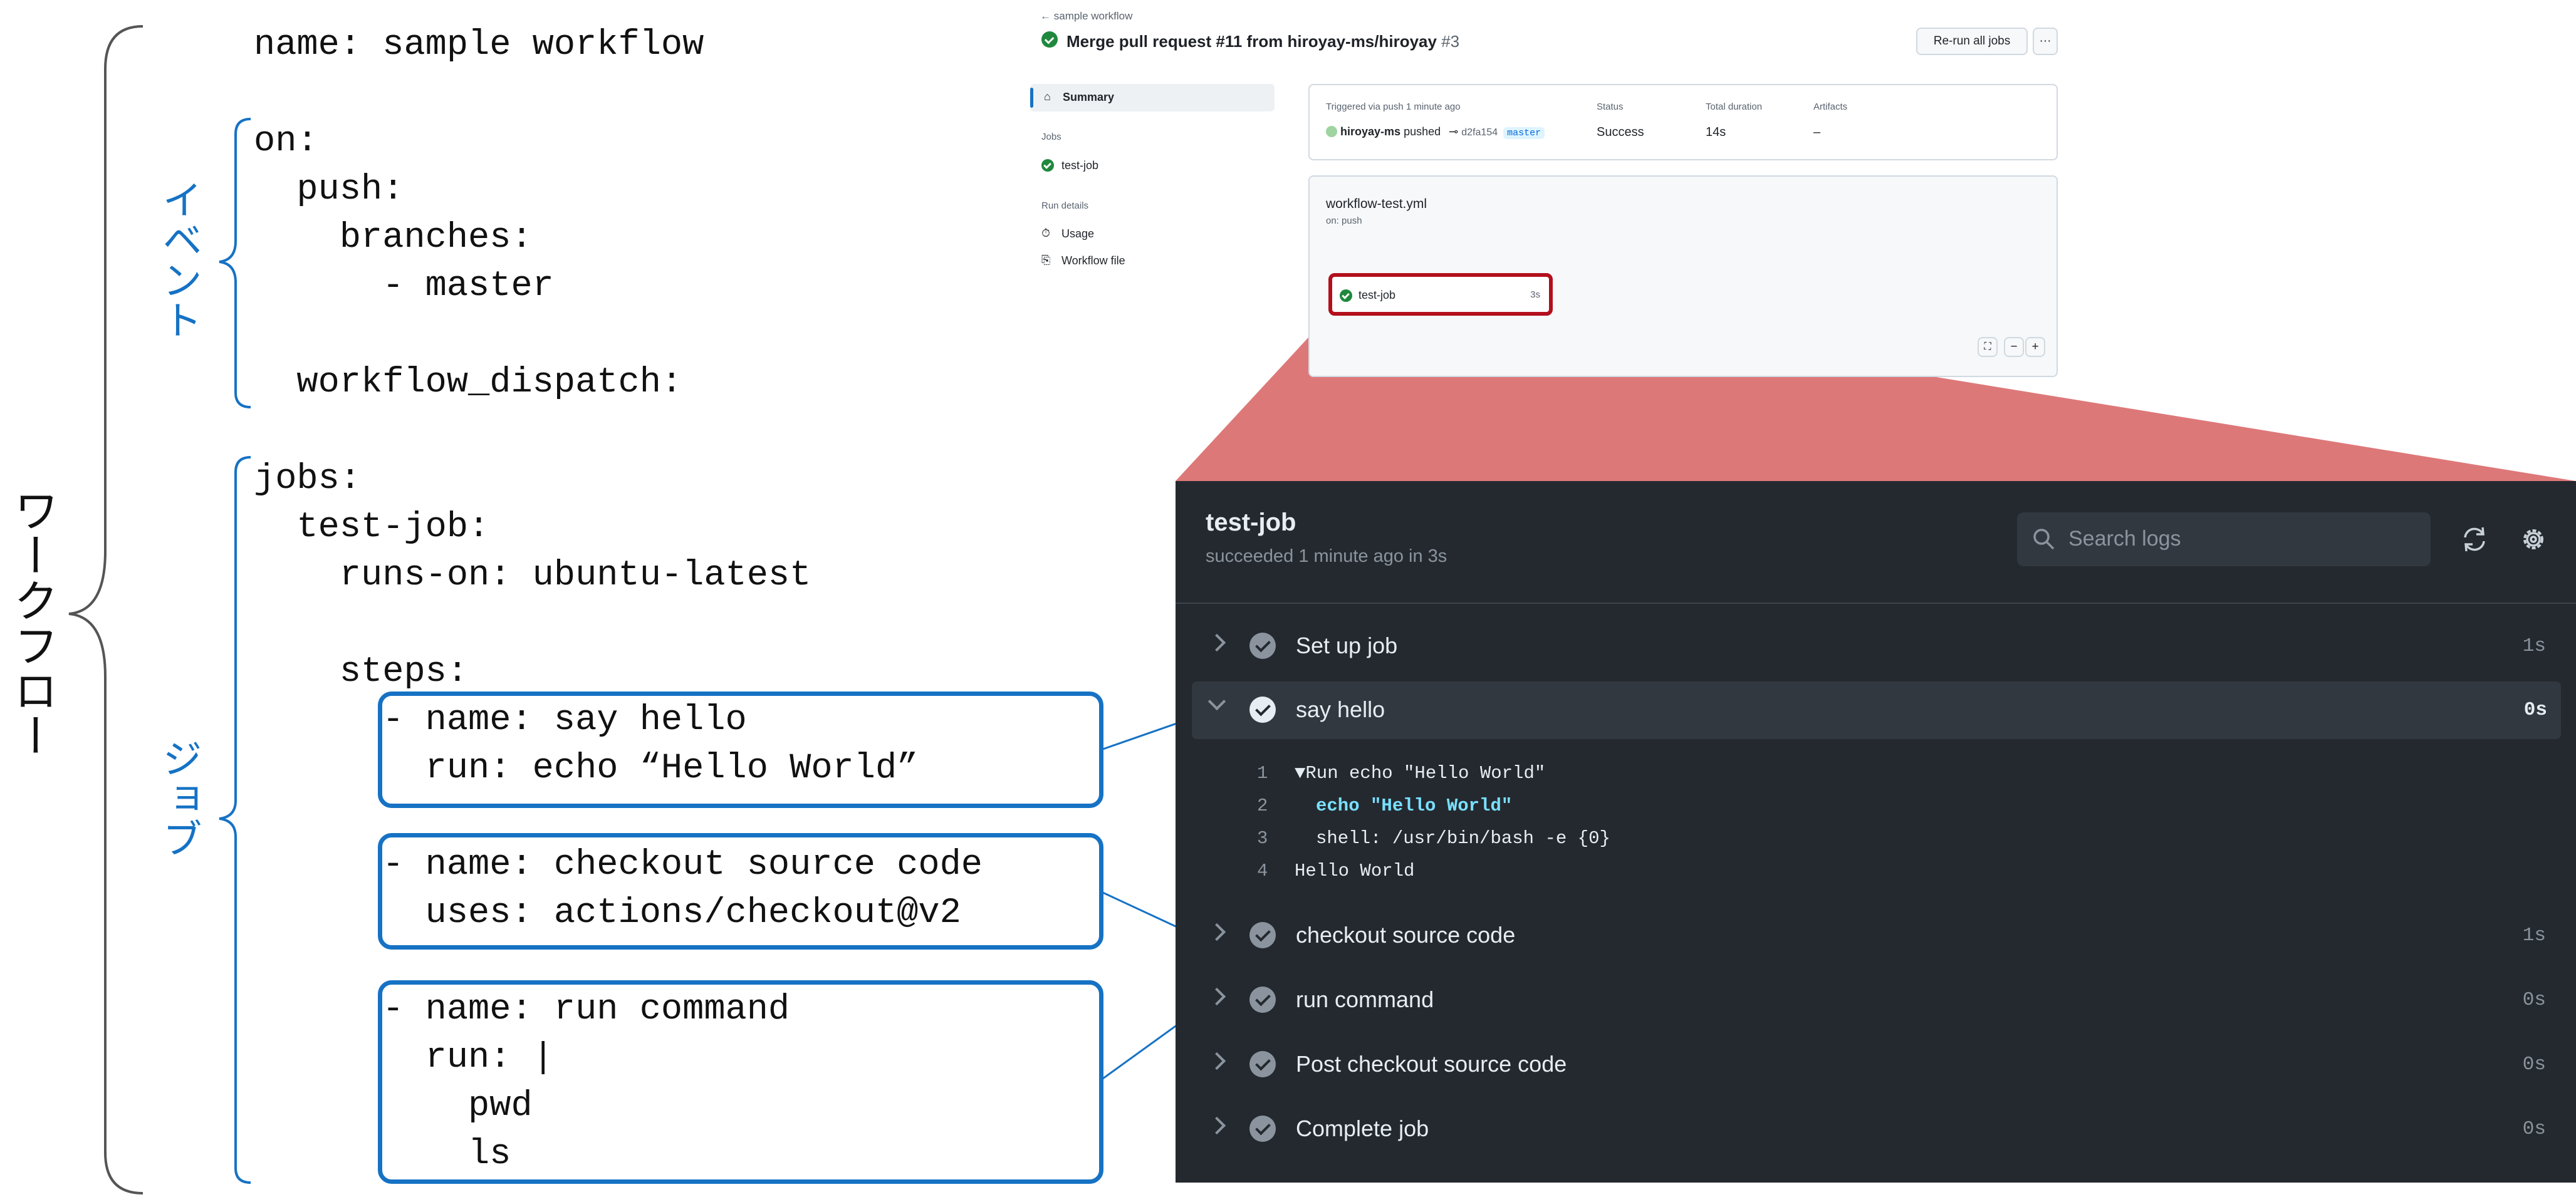 The image size is (2576, 1202). Describe the element at coordinates (1420, 773) in the screenshot. I see `log-line: ▼Run echo "Hello World"` at that location.